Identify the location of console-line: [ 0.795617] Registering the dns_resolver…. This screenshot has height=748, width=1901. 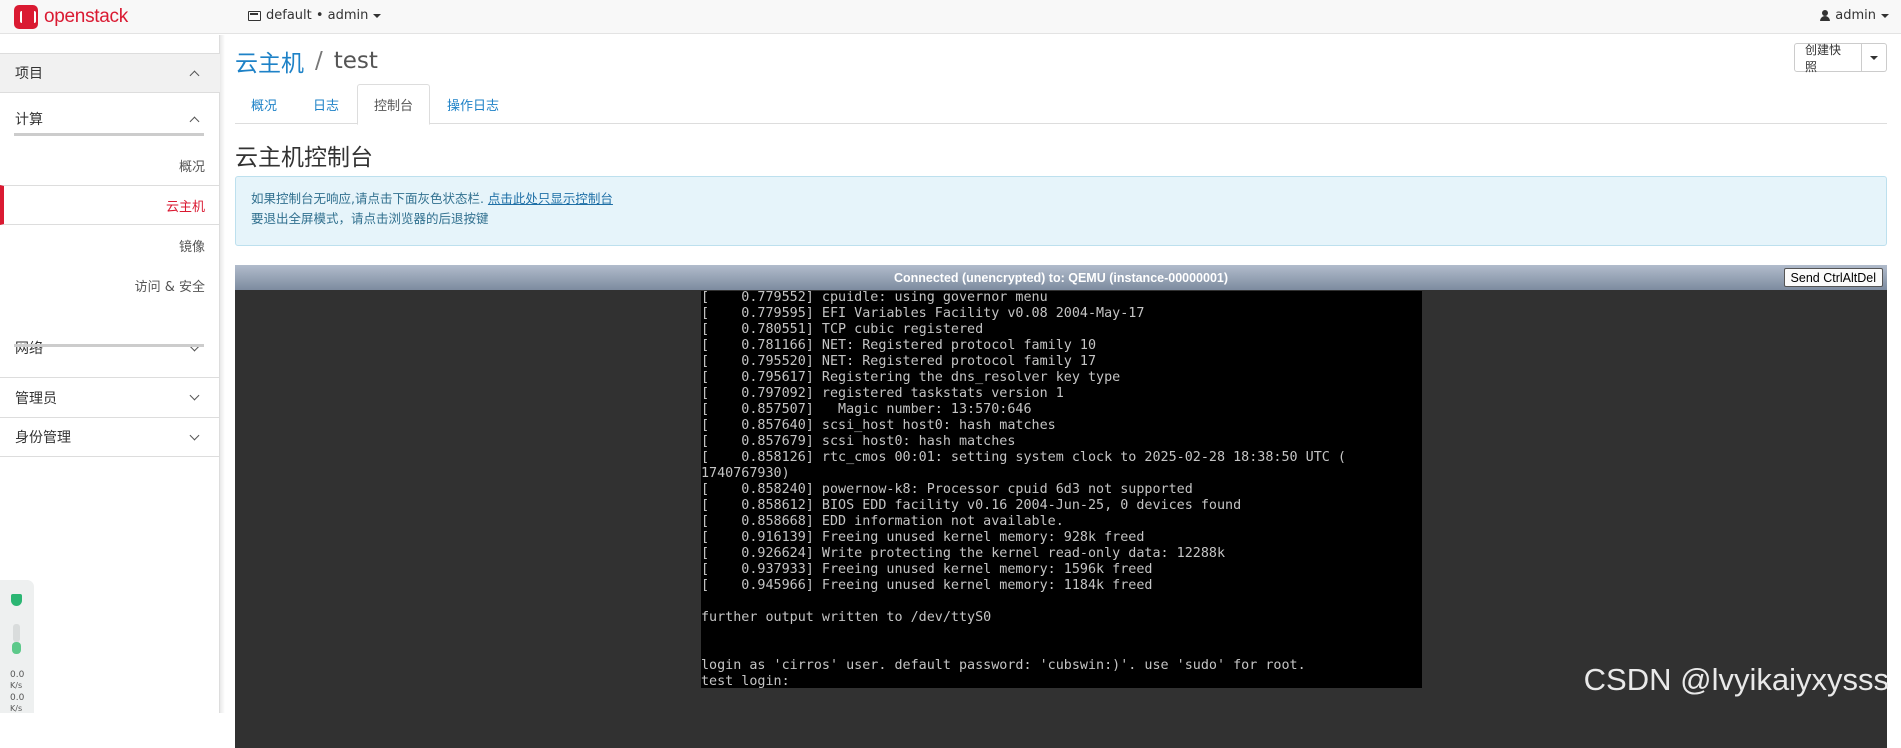
(911, 377).